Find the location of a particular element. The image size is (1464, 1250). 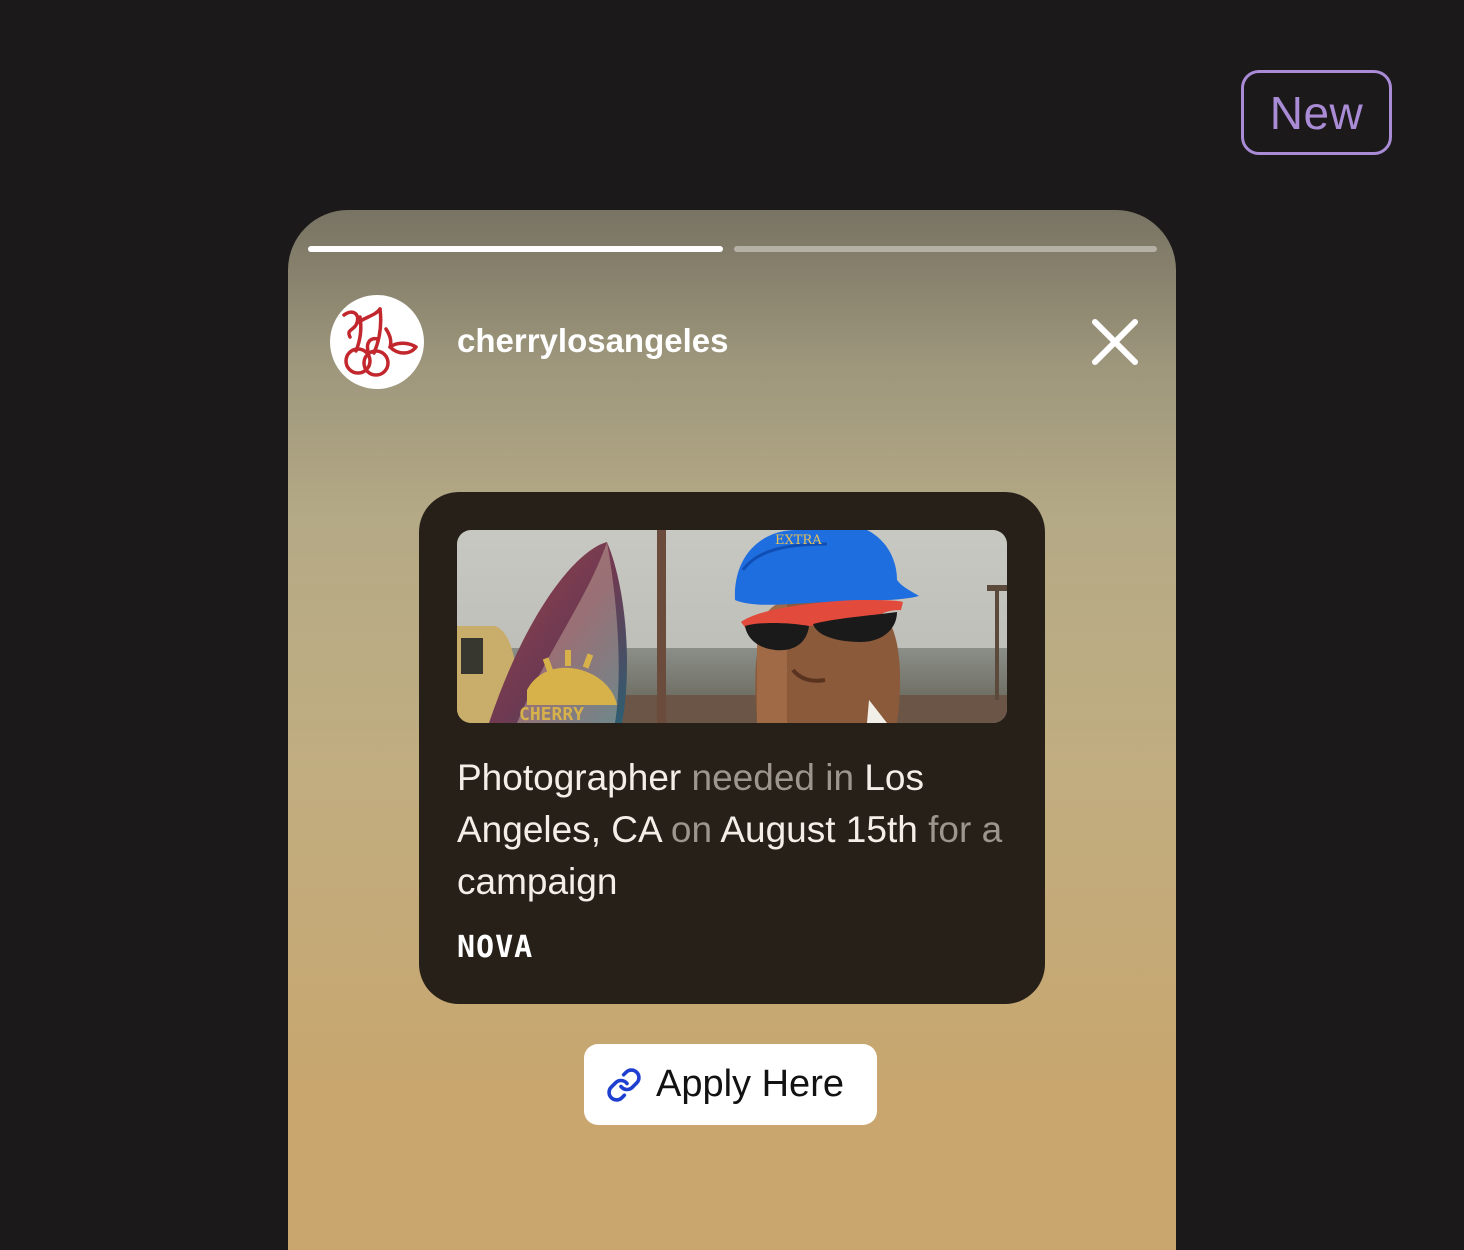

apply-here-label: Apply Here is located at coordinates (750, 1084).